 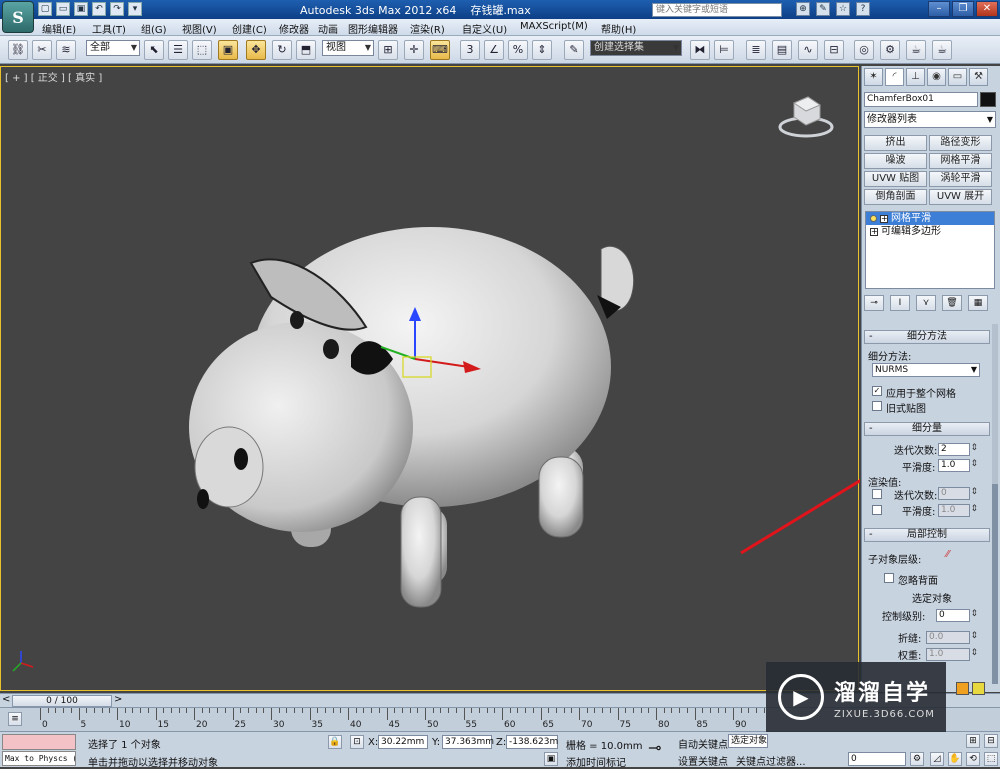 What do you see at coordinates (306, 50) in the screenshot?
I see `select-scale-icon: ⬒` at bounding box center [306, 50].